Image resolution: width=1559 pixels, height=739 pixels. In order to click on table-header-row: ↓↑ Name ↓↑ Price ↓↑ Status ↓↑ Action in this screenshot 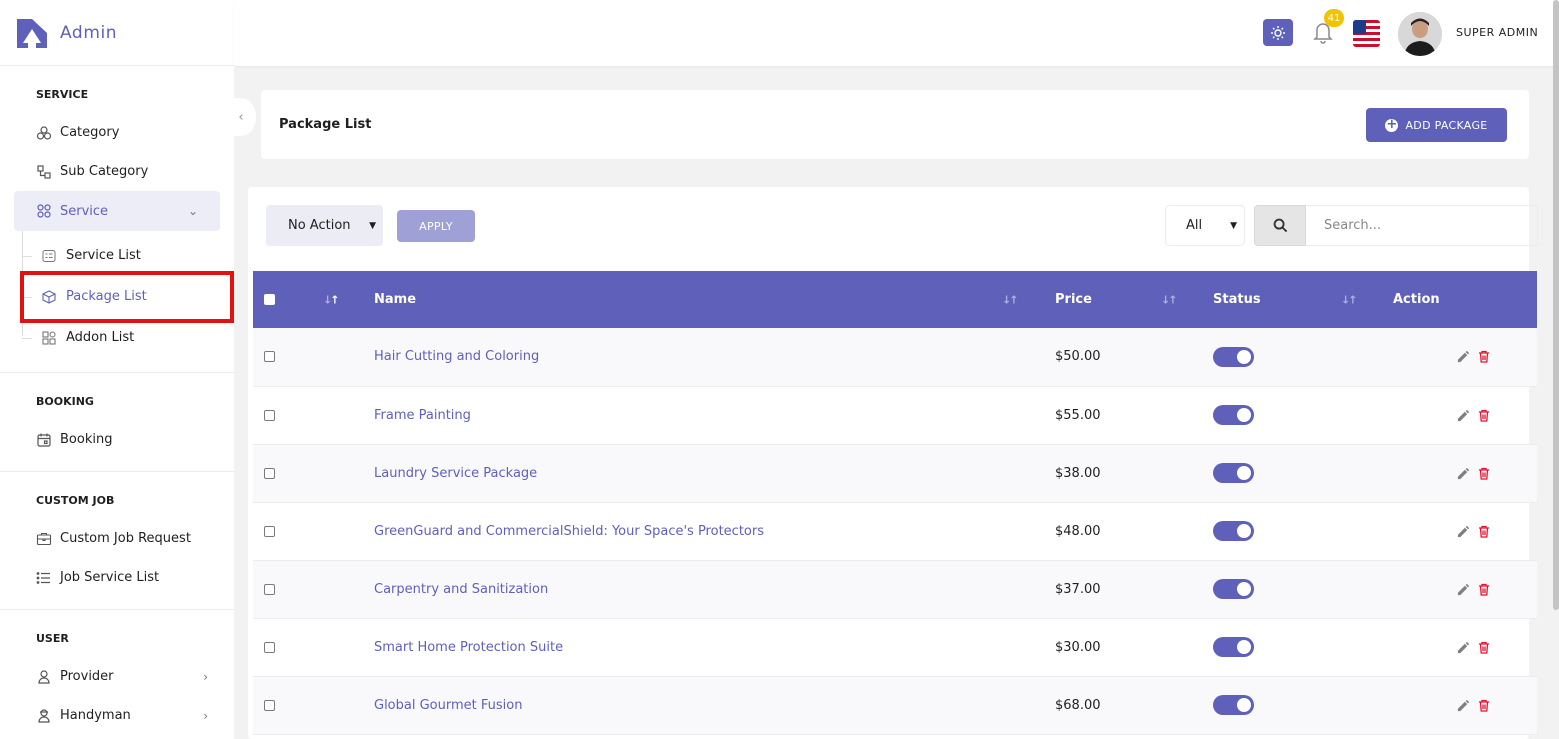, I will do `click(895, 299)`.